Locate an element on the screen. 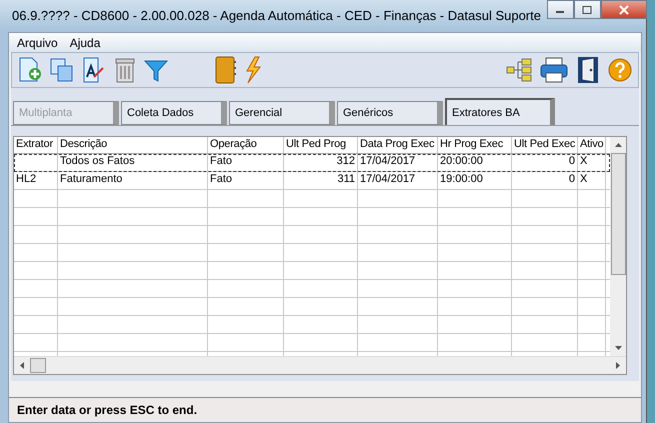 The width and height of the screenshot is (655, 423). trash-icon is located at coordinates (125, 70).